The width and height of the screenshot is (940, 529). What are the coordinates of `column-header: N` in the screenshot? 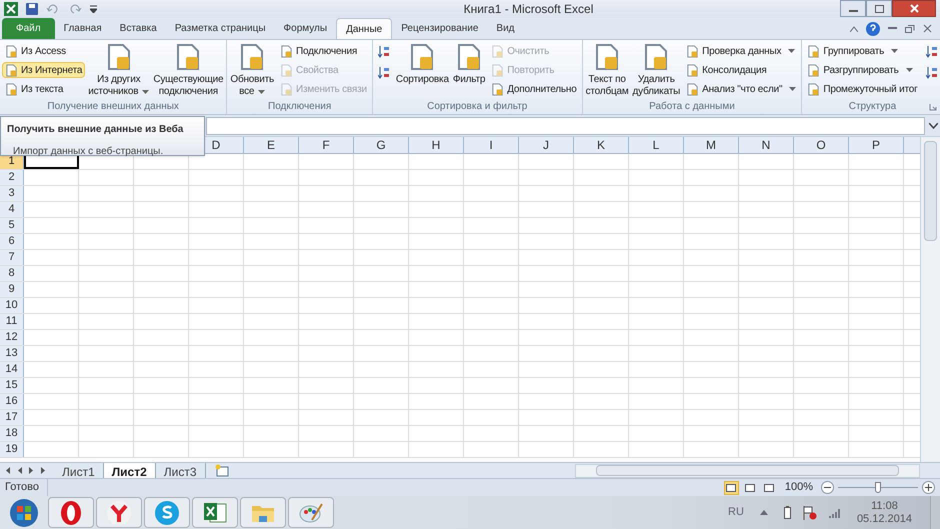 It's located at (766, 145).